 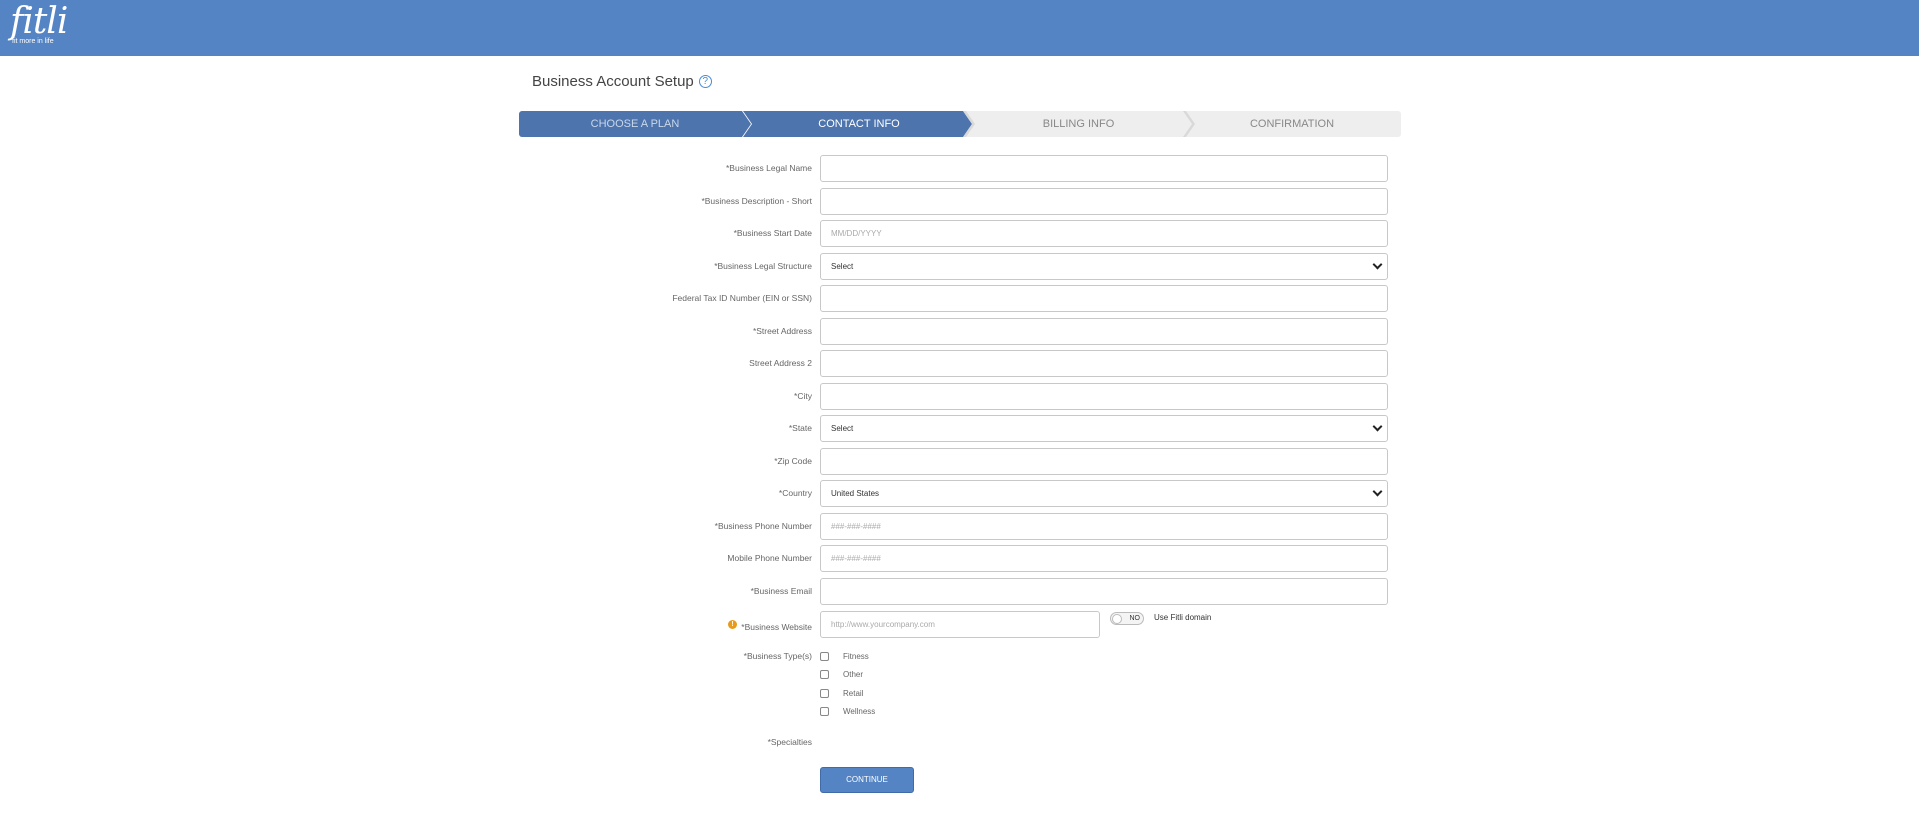 I want to click on form-row-tax-id: Federal Tax ID Number (EIN or SSN), so click(x=975, y=298).